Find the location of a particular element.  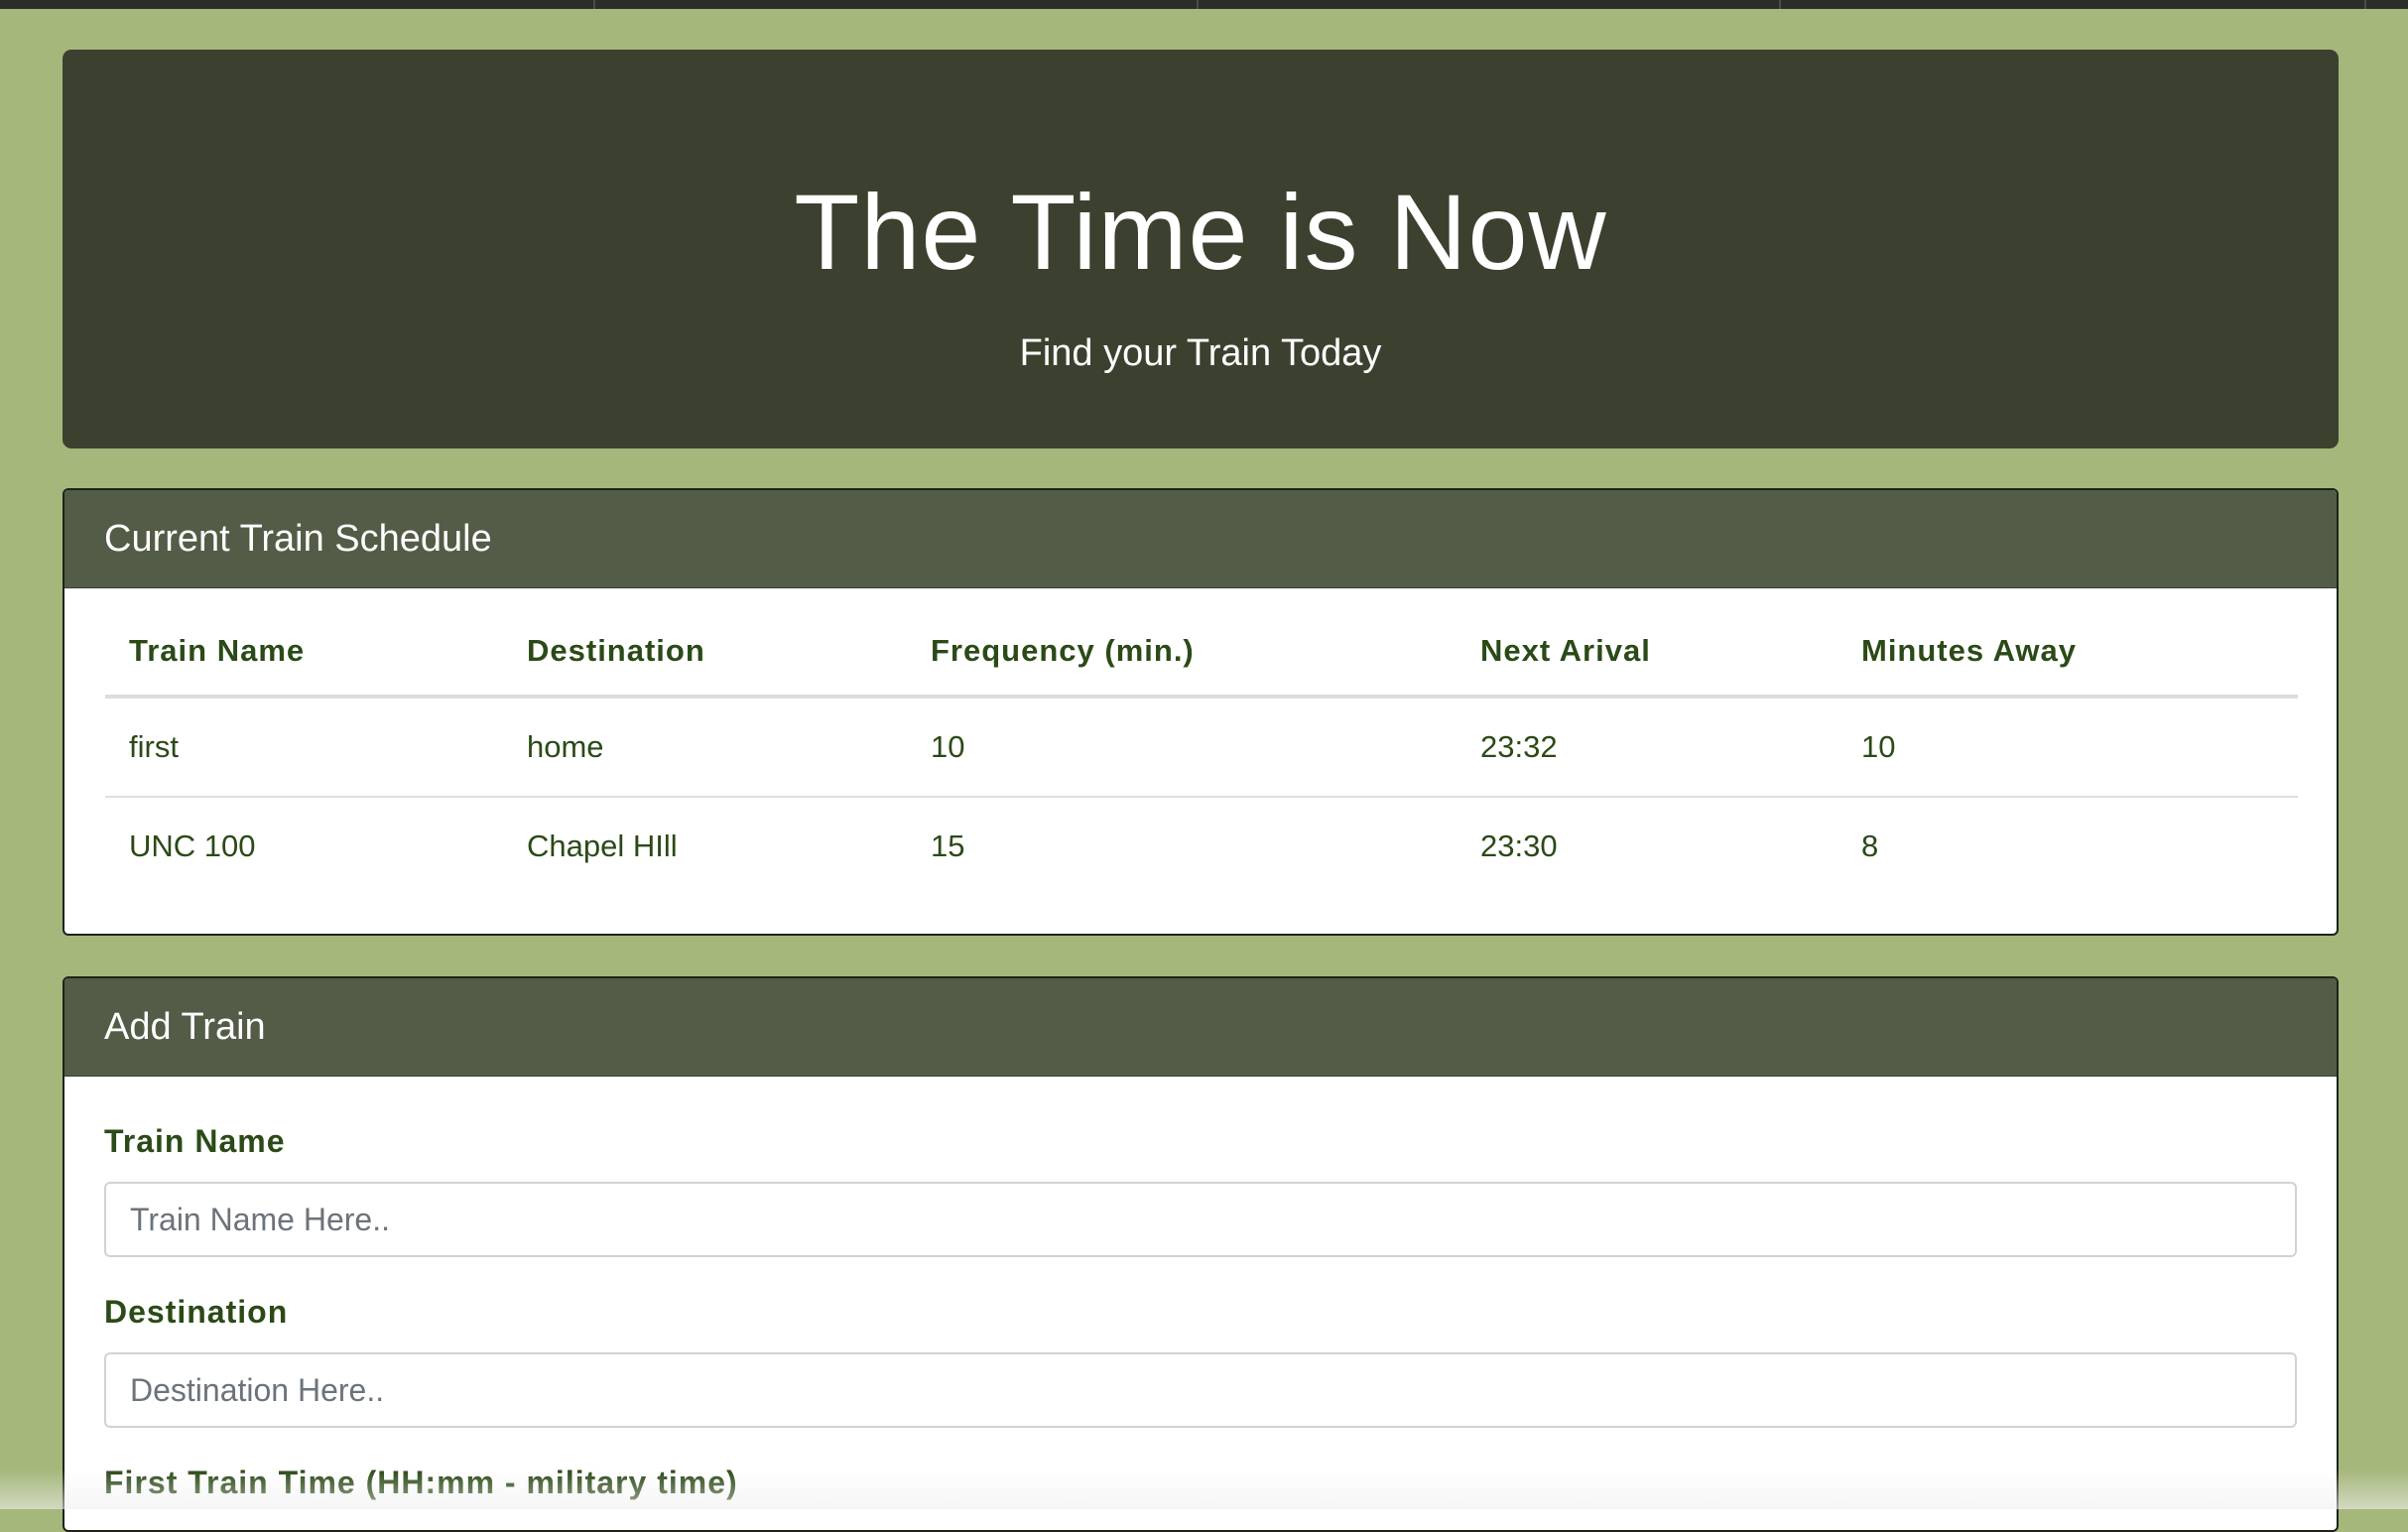

cell-frequency: 15 is located at coordinates (948, 846).